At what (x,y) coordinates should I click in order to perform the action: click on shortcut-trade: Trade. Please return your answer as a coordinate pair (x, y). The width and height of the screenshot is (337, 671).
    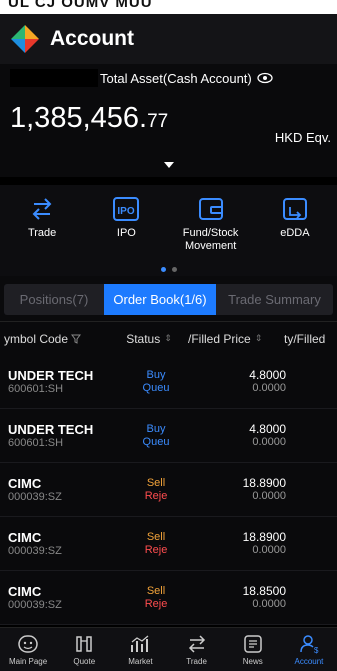
    Looking at the image, I should click on (42, 224).